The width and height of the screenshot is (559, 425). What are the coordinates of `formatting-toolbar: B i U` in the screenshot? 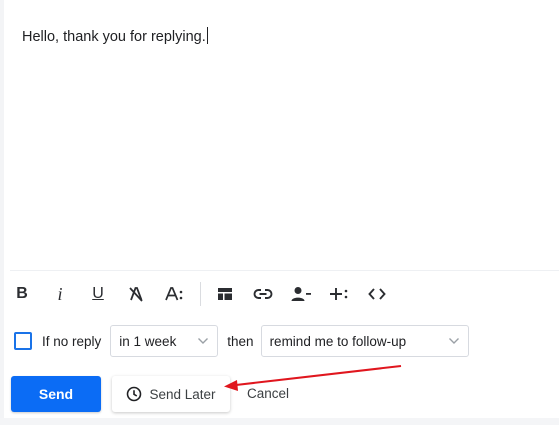 It's located at (202, 294).